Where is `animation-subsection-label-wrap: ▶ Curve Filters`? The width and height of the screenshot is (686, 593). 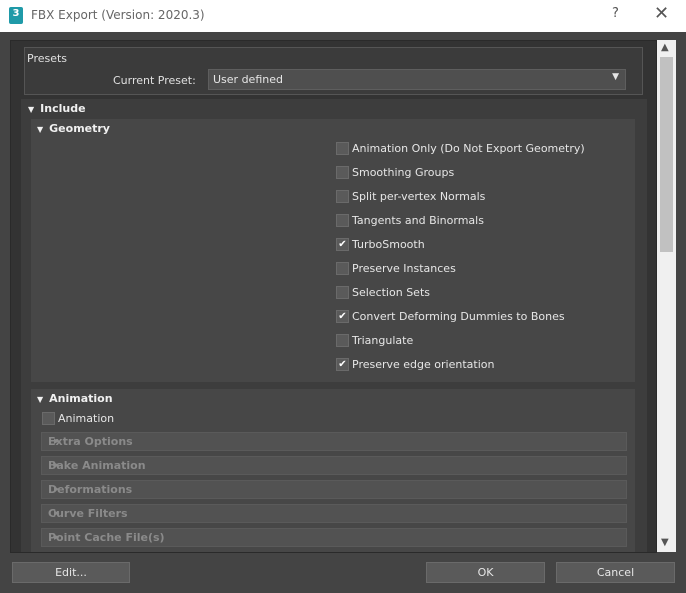 animation-subsection-label-wrap: ▶ Curve Filters is located at coordinates (88, 513).